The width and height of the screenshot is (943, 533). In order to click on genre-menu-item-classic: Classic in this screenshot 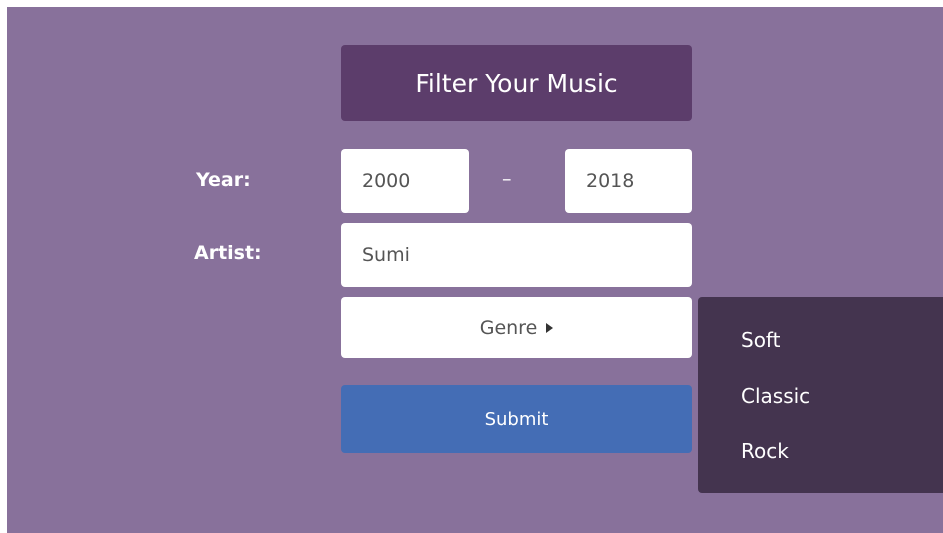, I will do `click(775, 396)`.